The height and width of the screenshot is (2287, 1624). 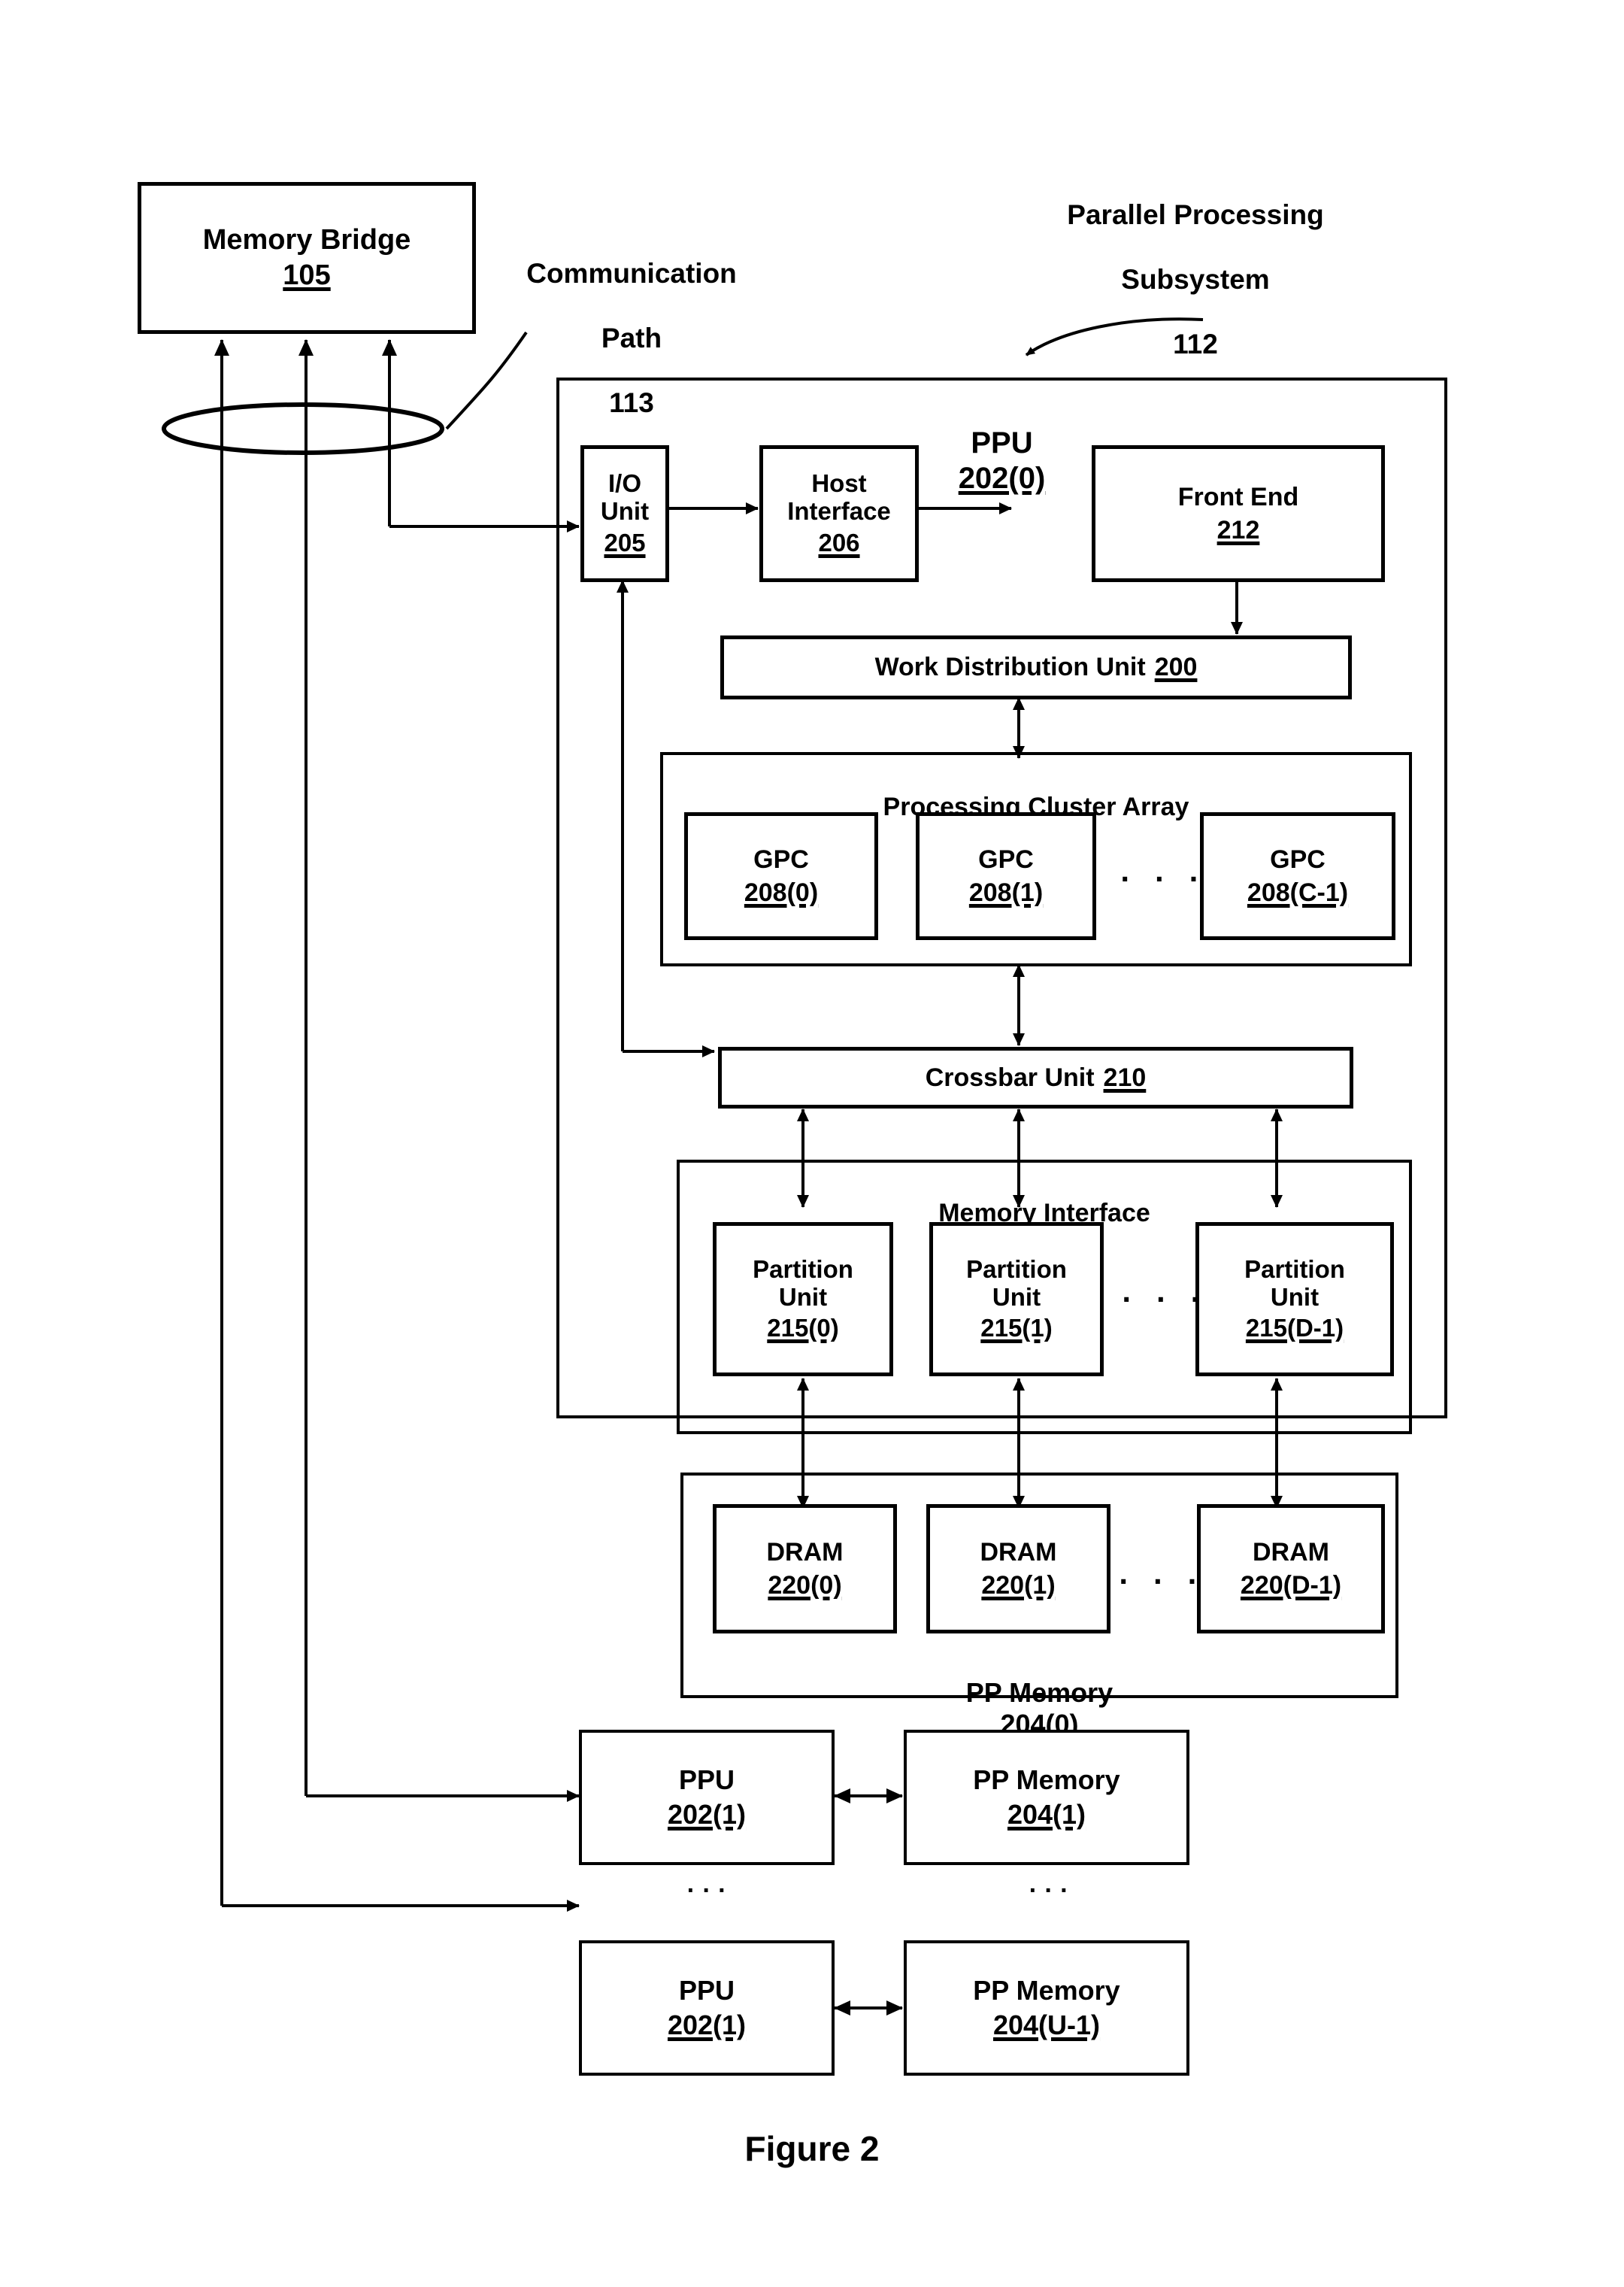 What do you see at coordinates (1046, 2008) in the screenshot?
I see `pp-memory-u1-box: PP Memory 204(U-1)` at bounding box center [1046, 2008].